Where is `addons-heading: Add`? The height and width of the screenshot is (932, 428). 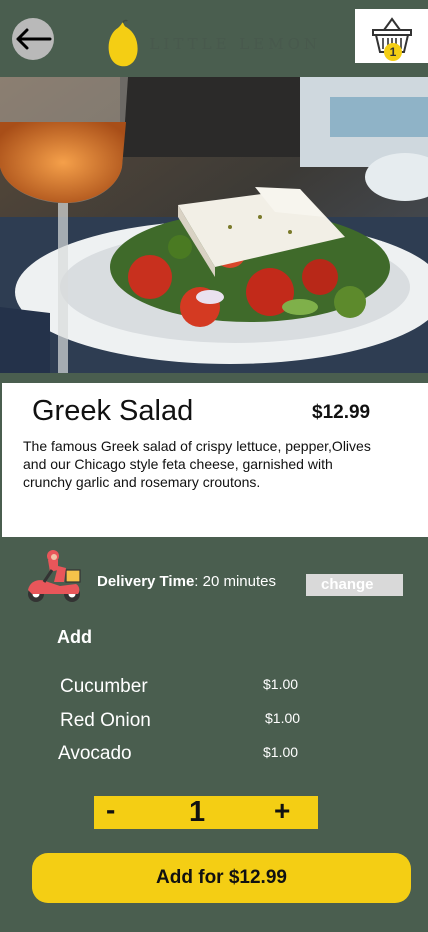
addons-heading: Add is located at coordinates (74, 637).